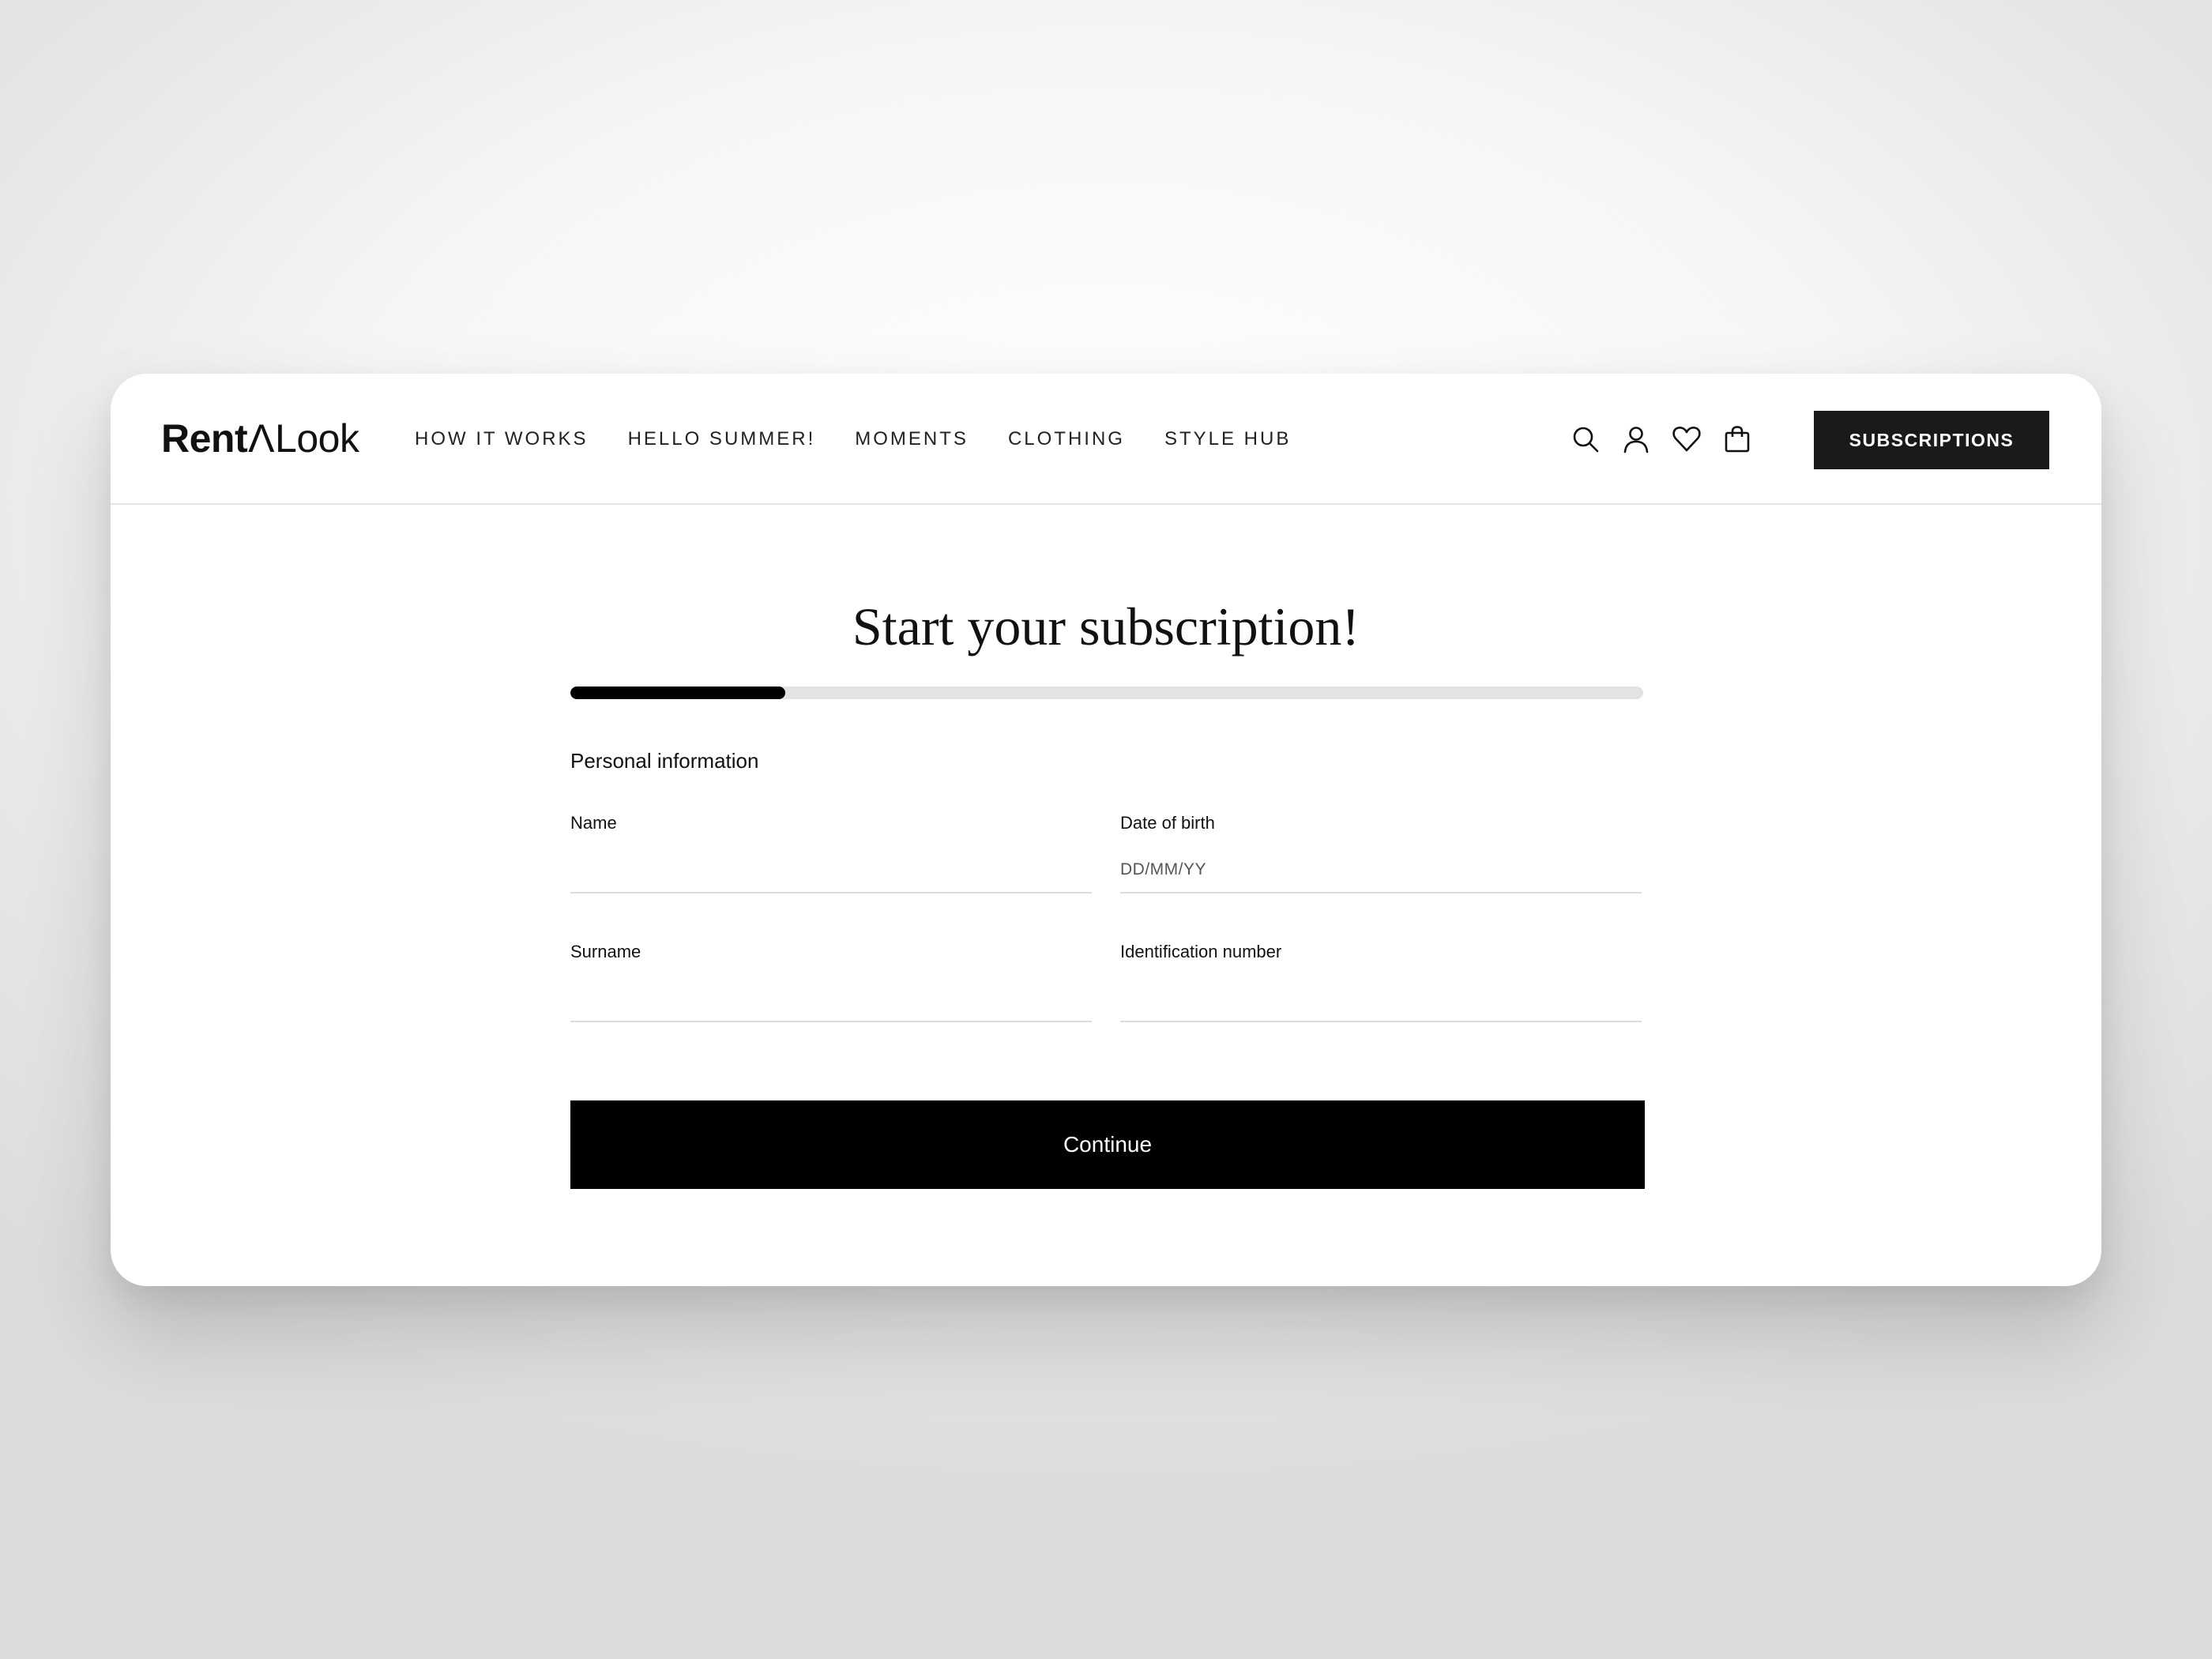 The height and width of the screenshot is (1659, 2212). I want to click on logo-text-rent: Rent, so click(205, 438).